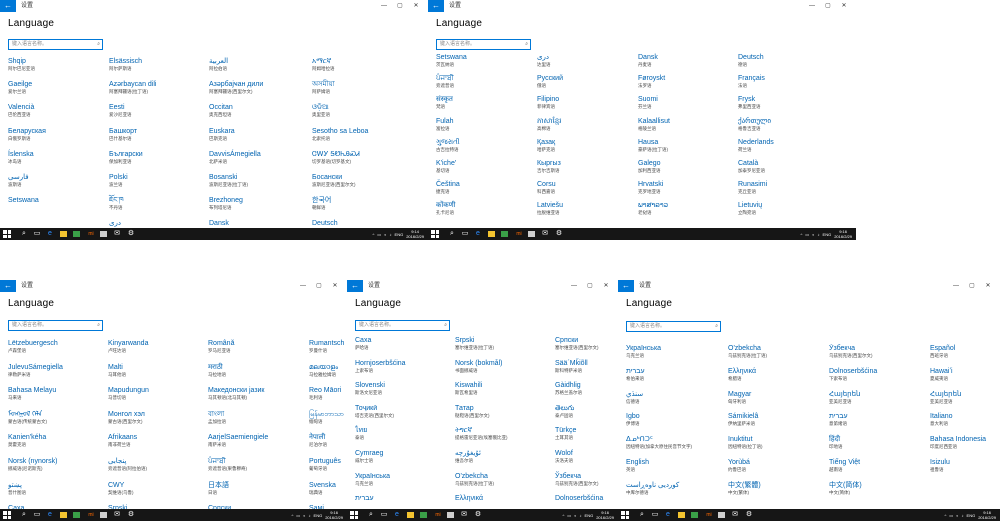 This screenshot has width=1000, height=521. Describe the element at coordinates (379, 234) in the screenshot. I see `tray-battery-icon: ▭` at that location.